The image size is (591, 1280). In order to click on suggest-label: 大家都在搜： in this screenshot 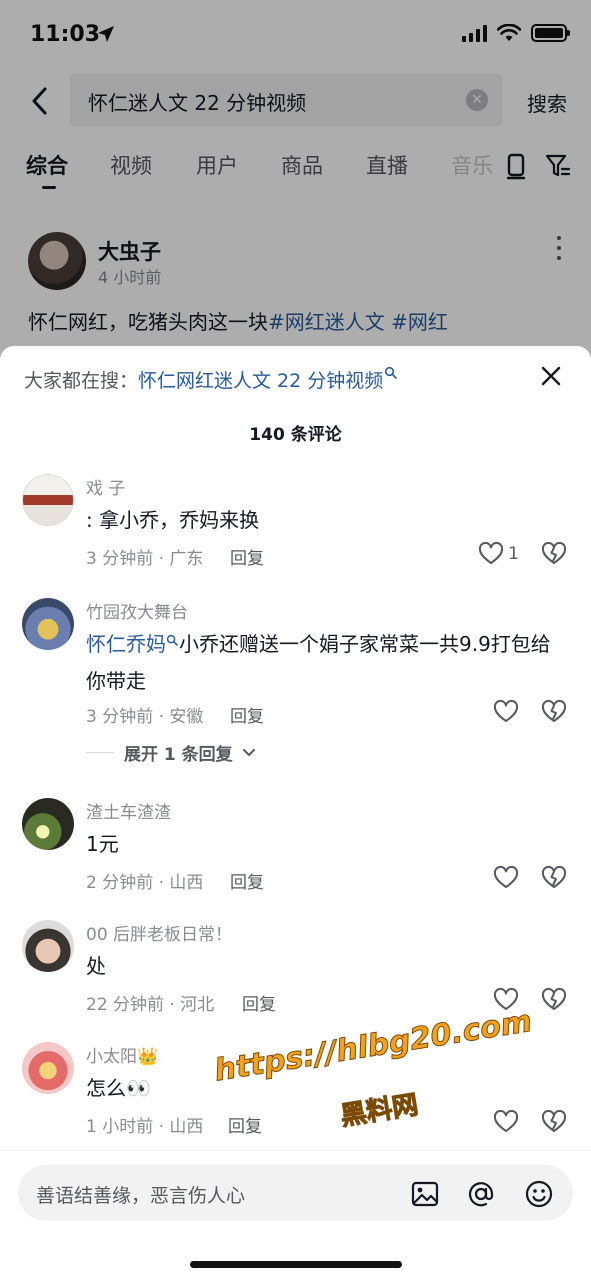, I will do `click(81, 381)`.